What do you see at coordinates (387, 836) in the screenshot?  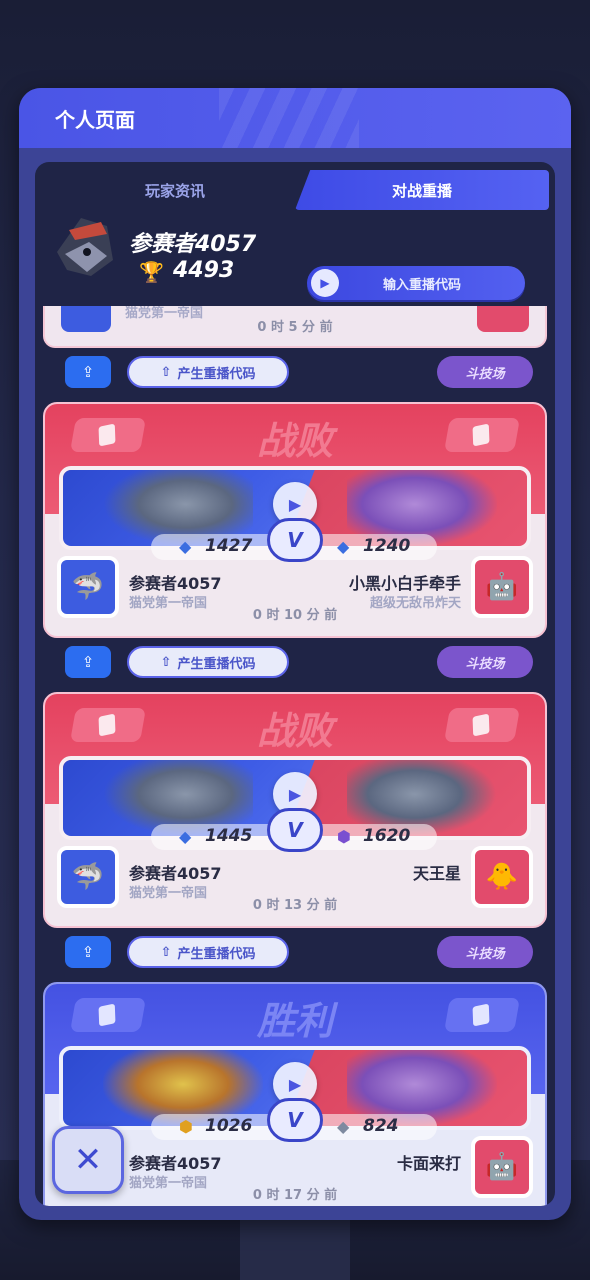 I see `right-score: 1620` at bounding box center [387, 836].